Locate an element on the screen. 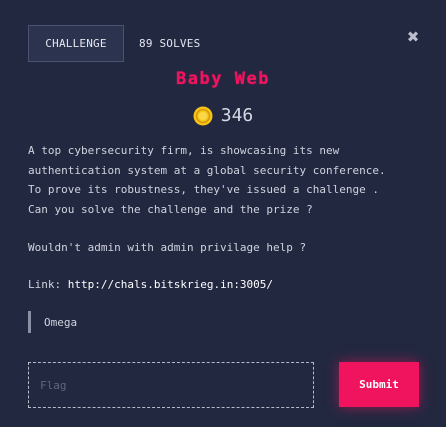  tab-challenge: CHALLENGE is located at coordinates (76, 43).